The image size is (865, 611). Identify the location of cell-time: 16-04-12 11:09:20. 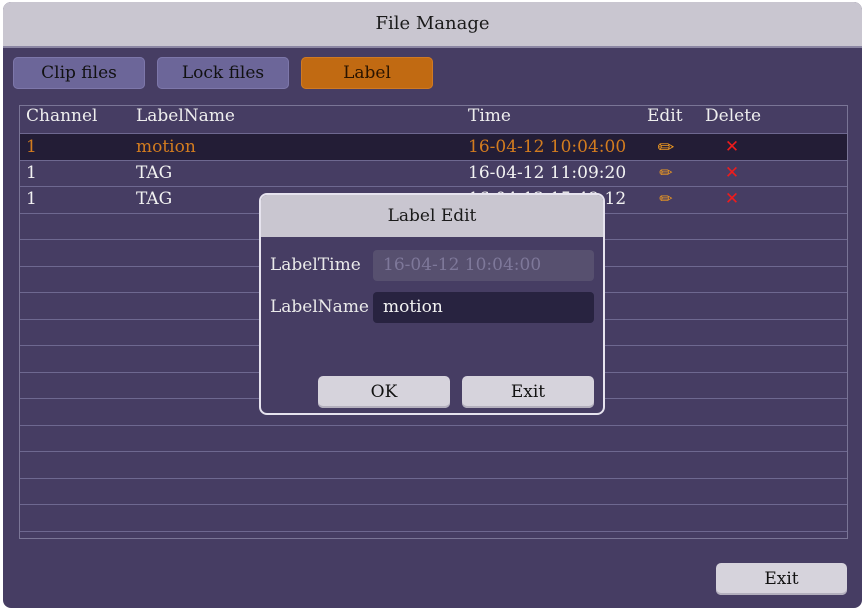
(547, 173).